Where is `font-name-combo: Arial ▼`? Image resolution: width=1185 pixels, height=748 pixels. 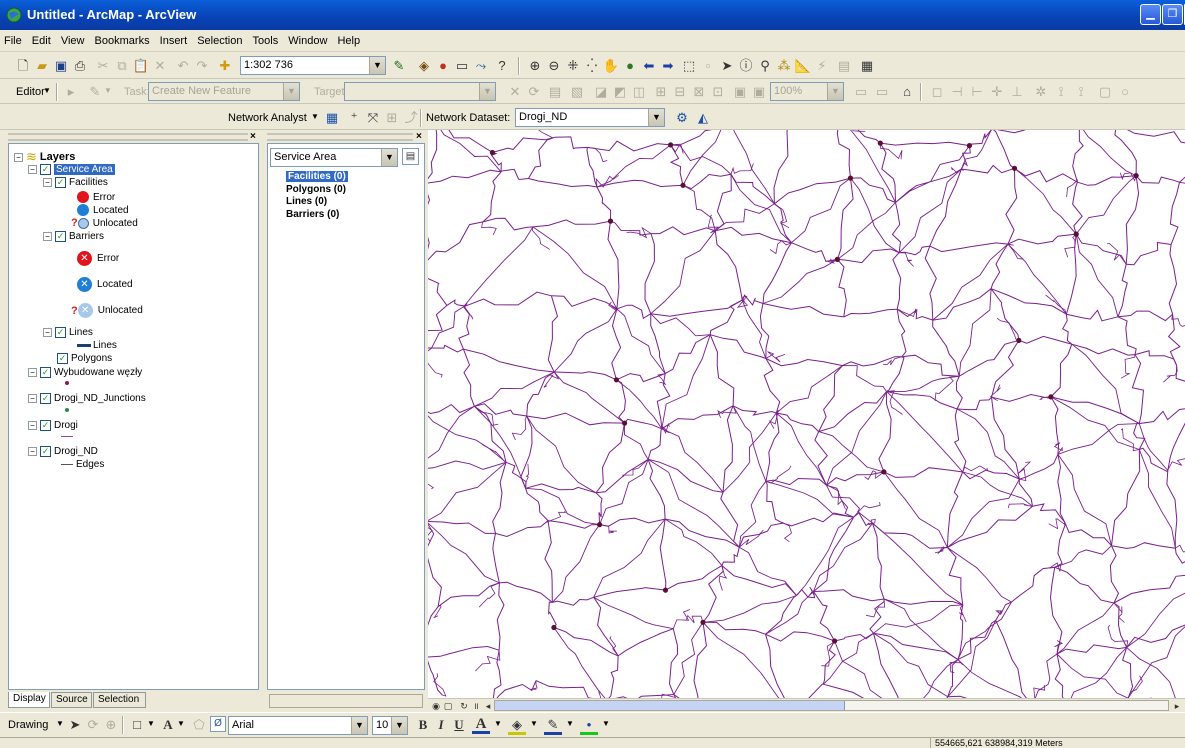 font-name-combo: Arial ▼ is located at coordinates (298, 725).